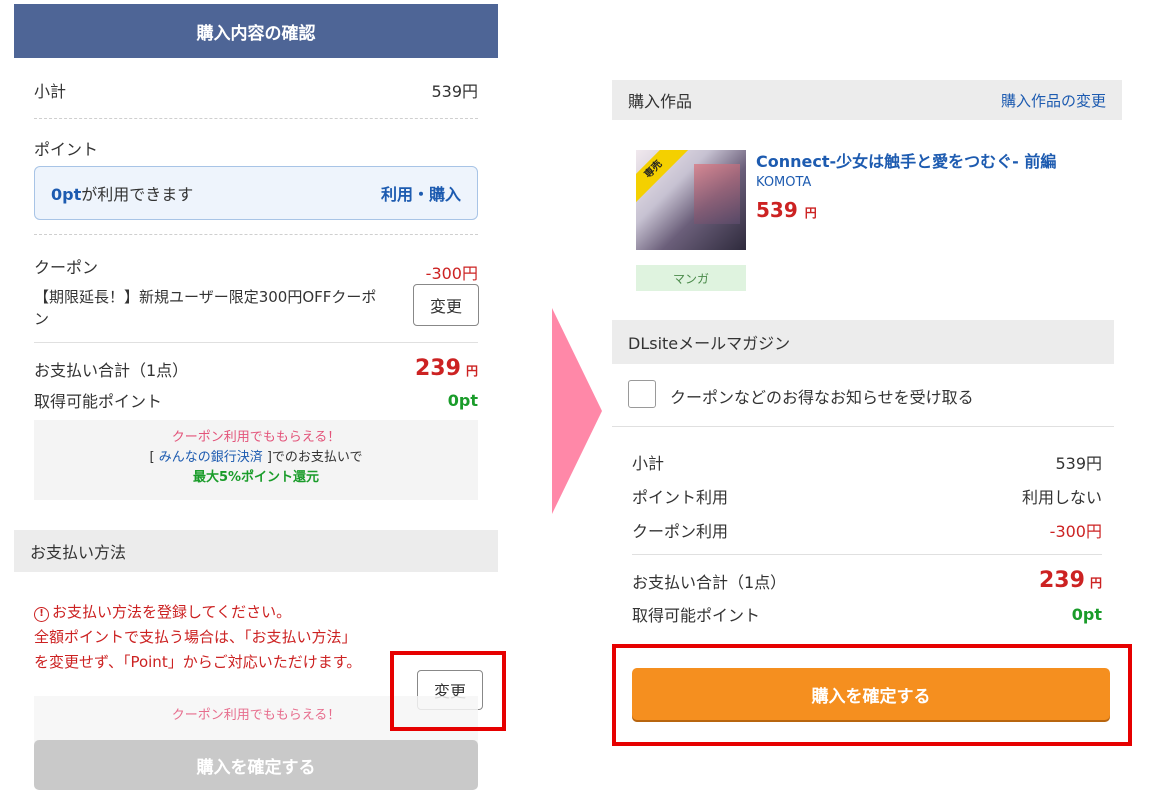 The width and height of the screenshot is (1150, 800). What do you see at coordinates (777, 210) in the screenshot?
I see `item-price-value: 539` at bounding box center [777, 210].